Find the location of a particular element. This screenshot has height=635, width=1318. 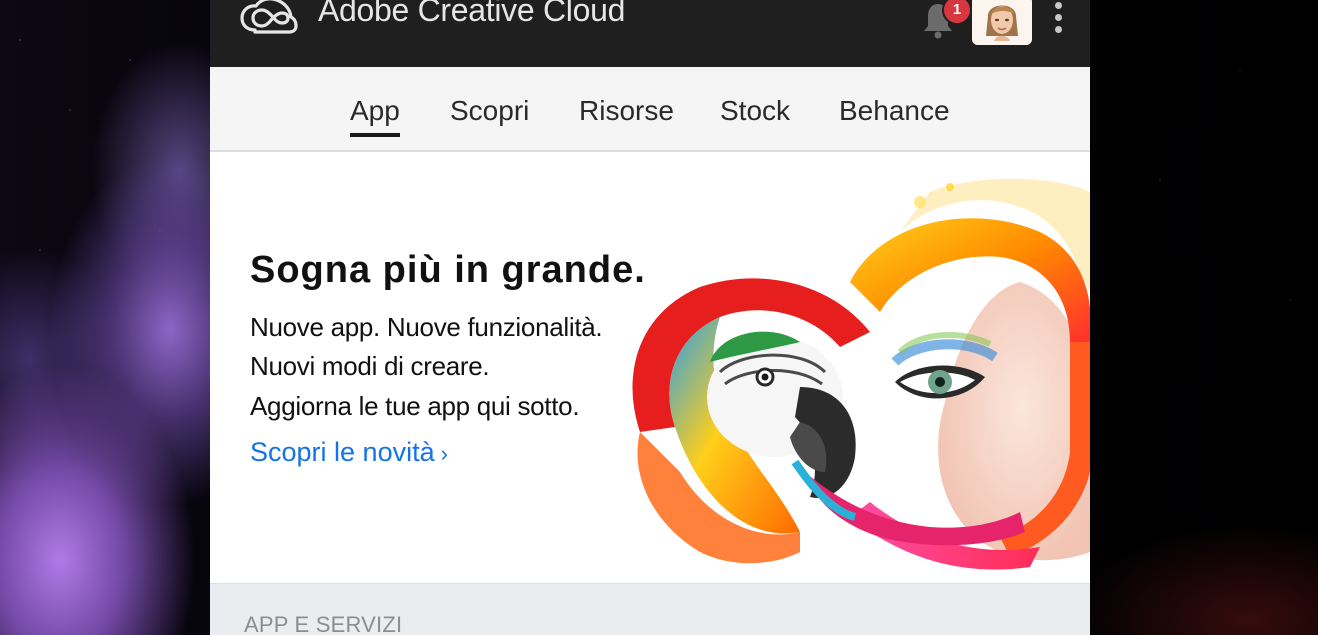

tab-behance: Behance is located at coordinates (894, 111).